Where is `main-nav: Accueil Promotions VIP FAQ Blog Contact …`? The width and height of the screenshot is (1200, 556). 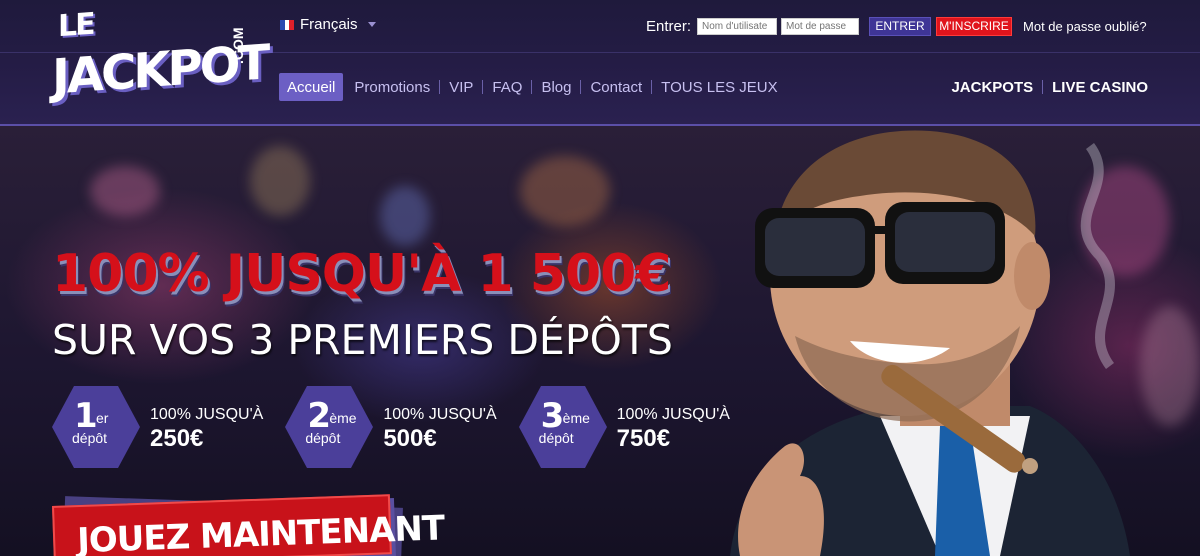 main-nav: Accueil Promotions VIP FAQ Blog Contact … is located at coordinates (533, 87).